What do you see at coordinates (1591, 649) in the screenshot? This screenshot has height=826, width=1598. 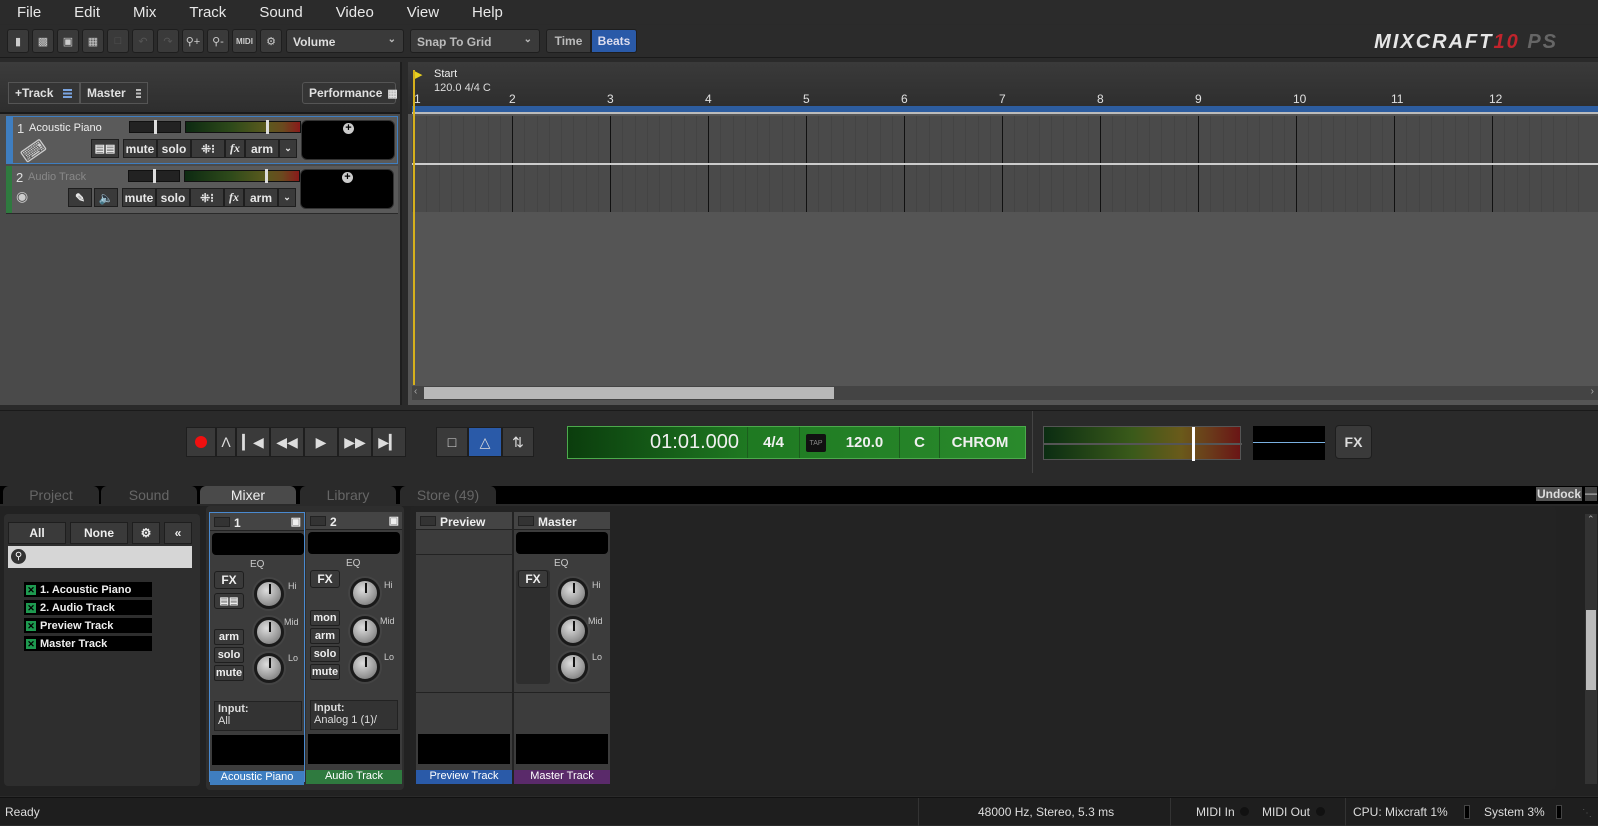 I see `mixer-vertical-scrollbar: ⌃` at bounding box center [1591, 649].